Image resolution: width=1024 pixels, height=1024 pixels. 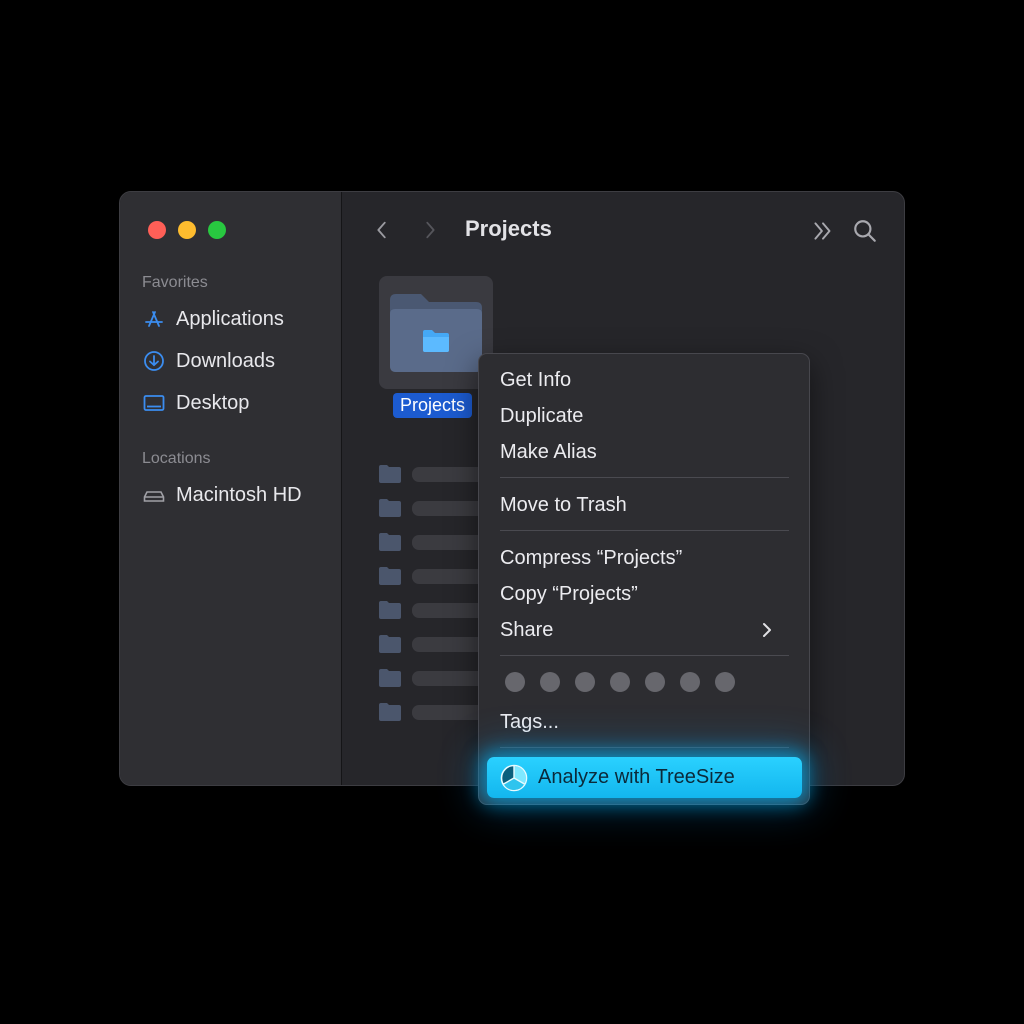 I want to click on menu-item-analyze-with-treesize: Analyze with TreeSize, so click(x=644, y=777).